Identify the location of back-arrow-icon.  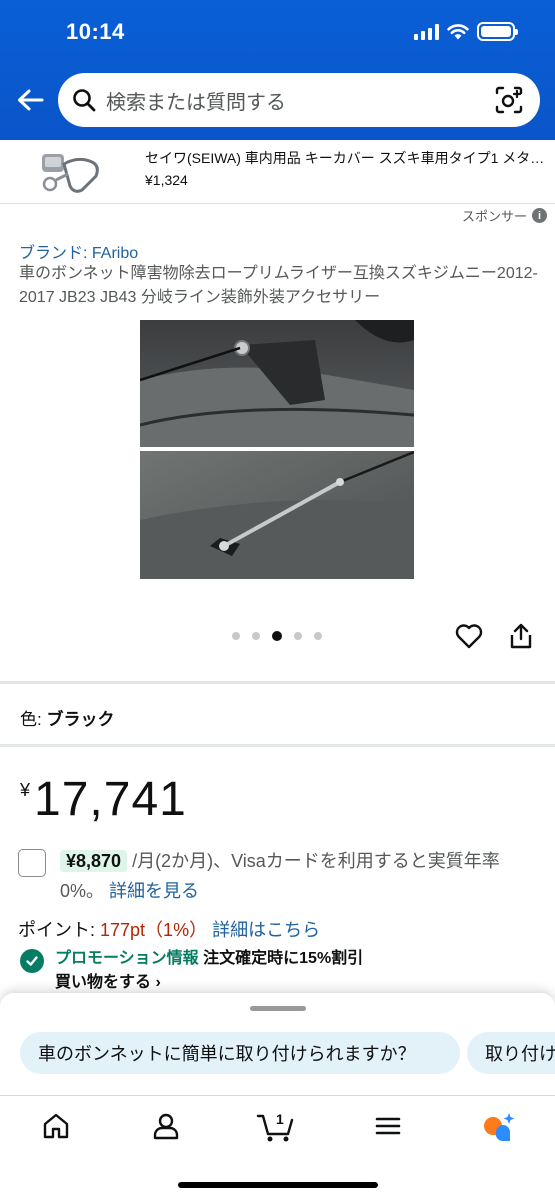
(31, 100).